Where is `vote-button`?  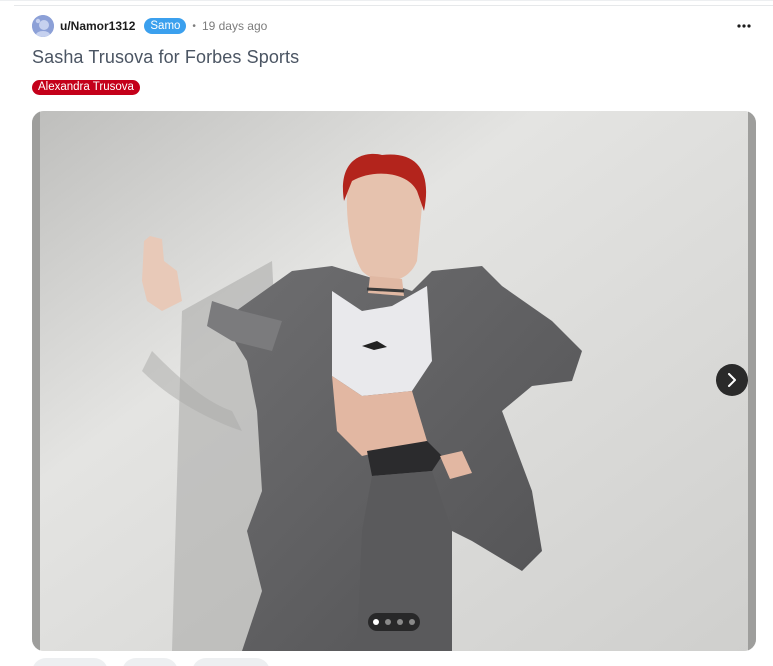 vote-button is located at coordinates (70, 662).